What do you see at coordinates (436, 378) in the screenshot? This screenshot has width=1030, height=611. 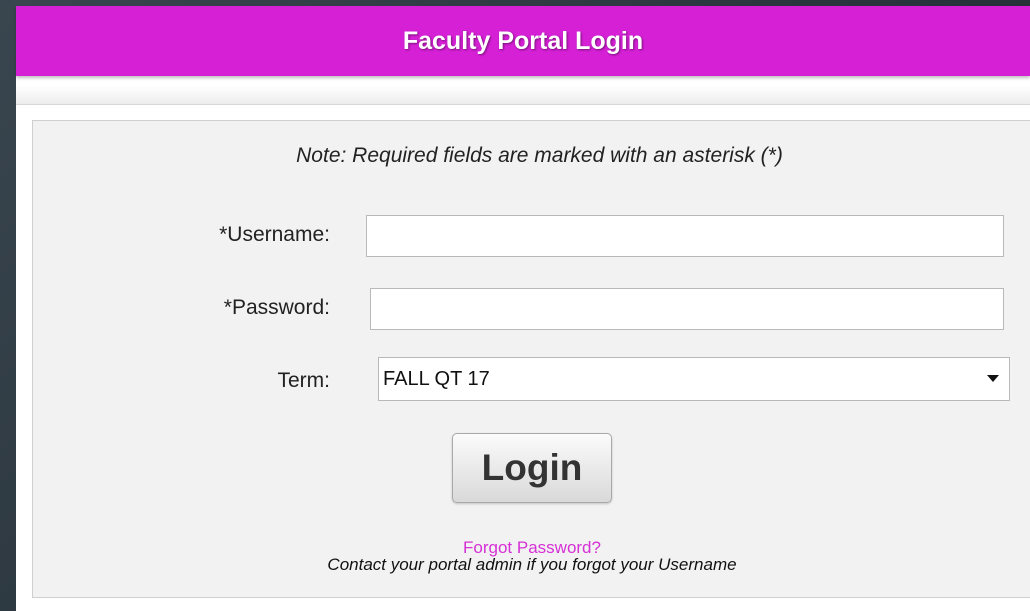 I see `term-selected-value: FALL QT 17` at bounding box center [436, 378].